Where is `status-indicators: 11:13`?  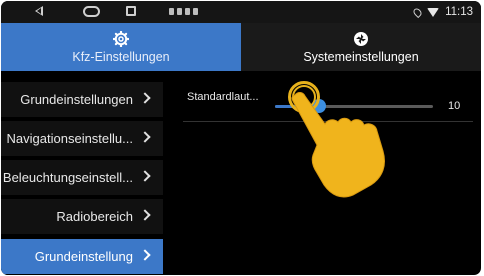 status-indicators: 11:13 is located at coordinates (442, 12).